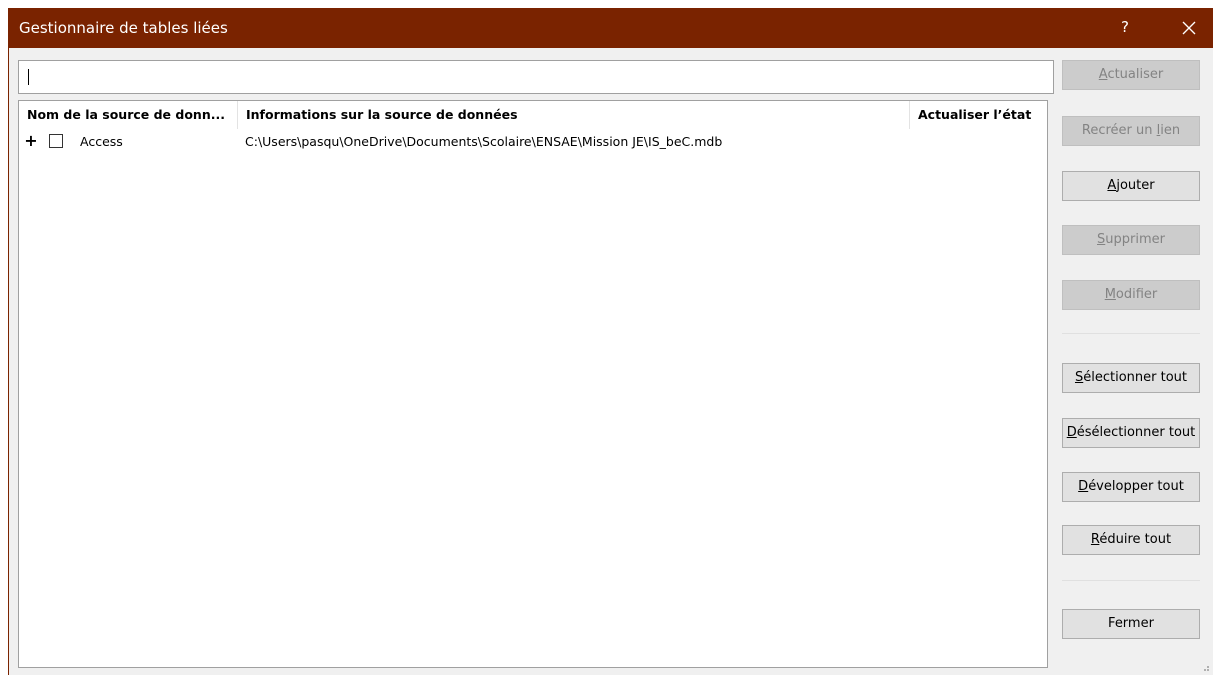  I want to click on relink-button: Recréer un lien, so click(1131, 131).